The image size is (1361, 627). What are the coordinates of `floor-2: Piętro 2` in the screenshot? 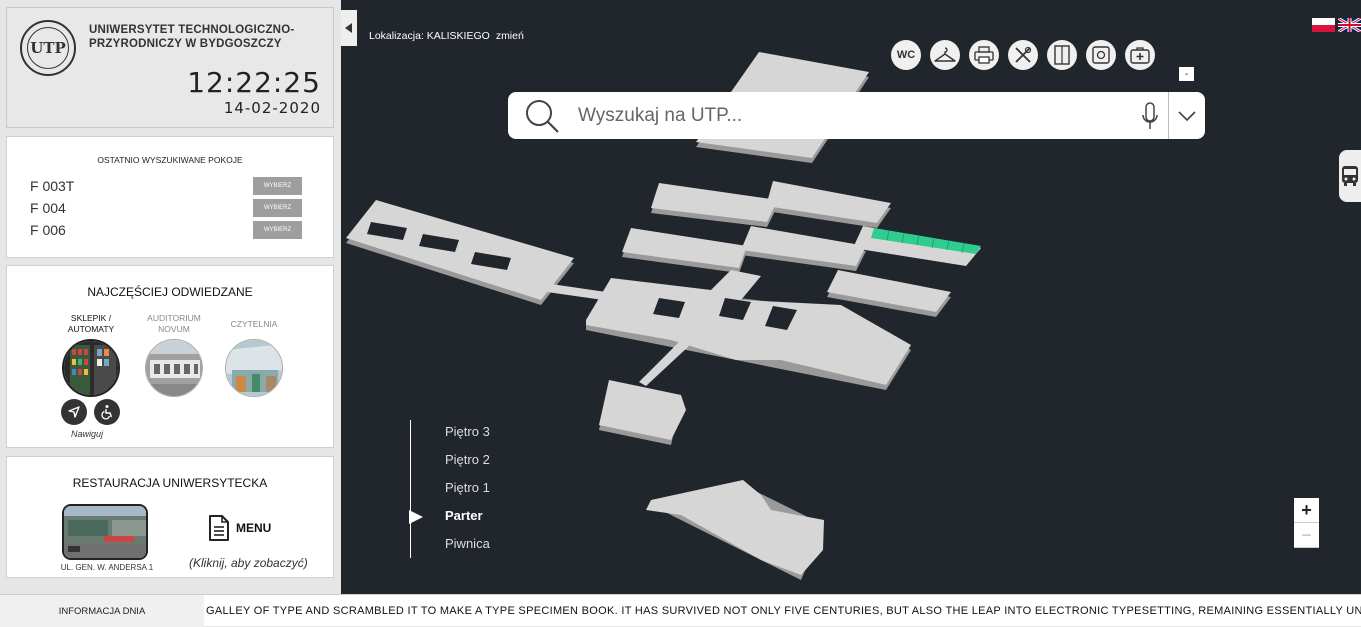 It's located at (467, 459).